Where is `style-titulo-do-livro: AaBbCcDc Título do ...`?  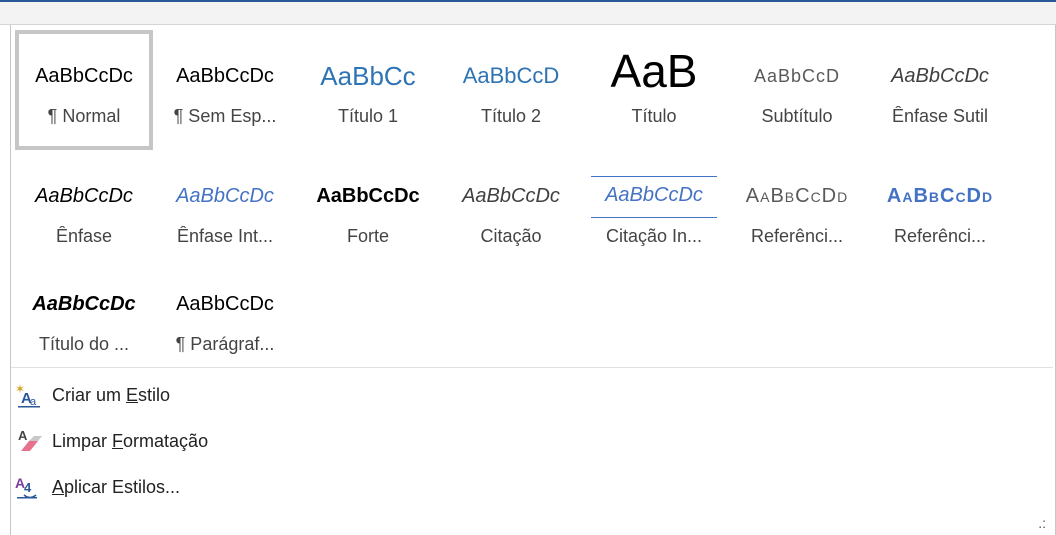
style-titulo-do-livro: AaBbCcDc Título do ... is located at coordinates (84, 318).